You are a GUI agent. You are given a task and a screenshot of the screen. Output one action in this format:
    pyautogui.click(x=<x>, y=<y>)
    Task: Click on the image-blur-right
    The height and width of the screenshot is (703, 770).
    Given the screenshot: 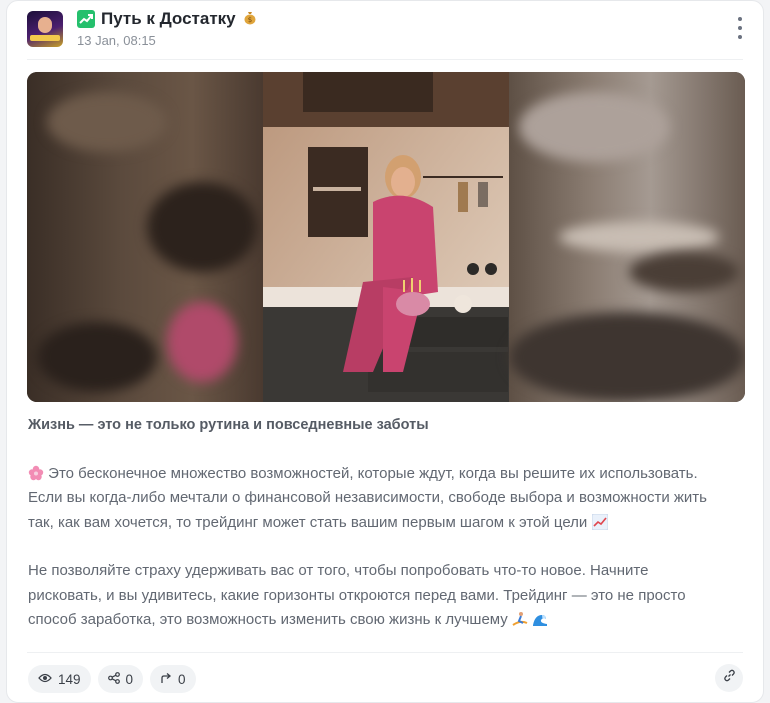 What is the action you would take?
    pyautogui.click(x=627, y=237)
    